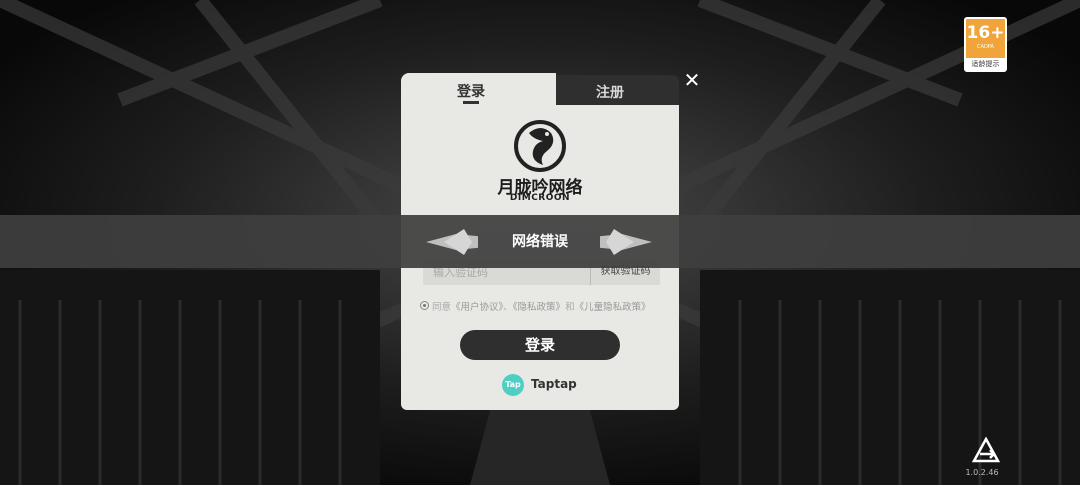 This screenshot has width=1080, height=485. I want to click on tab-register: 注册, so click(610, 90).